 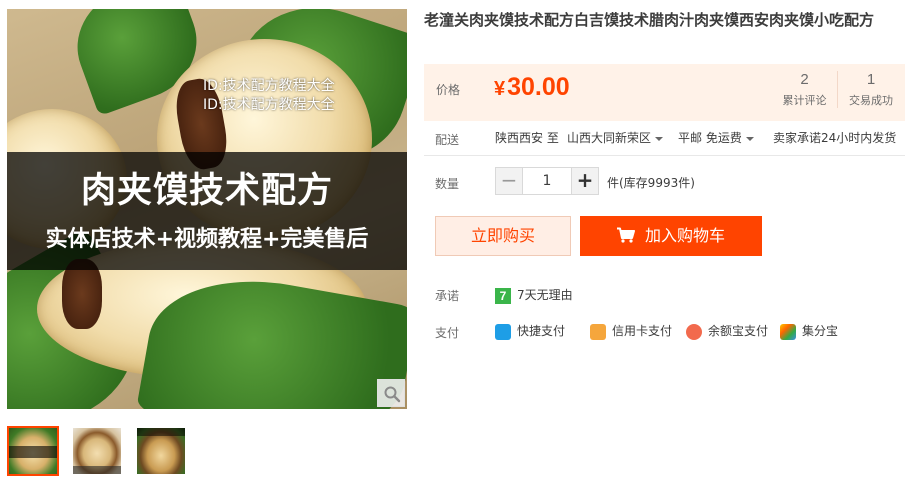 What do you see at coordinates (651, 183) in the screenshot?
I see `stock-info: 件(库存9993件)` at bounding box center [651, 183].